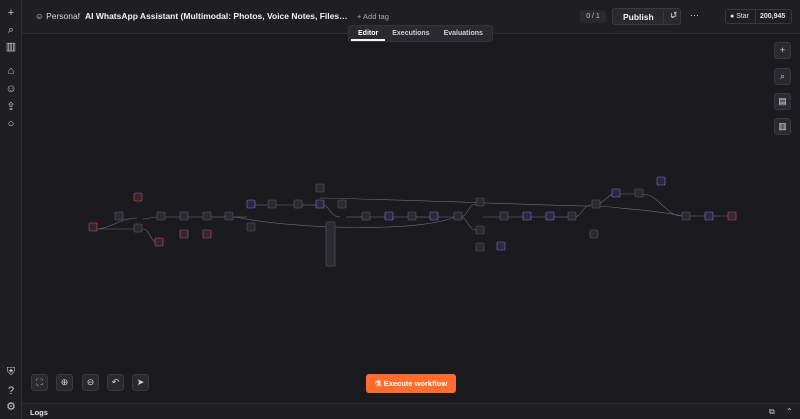 The width and height of the screenshot is (800, 419). Describe the element at coordinates (11, 13) in the screenshot. I see `add-icon: +` at that location.